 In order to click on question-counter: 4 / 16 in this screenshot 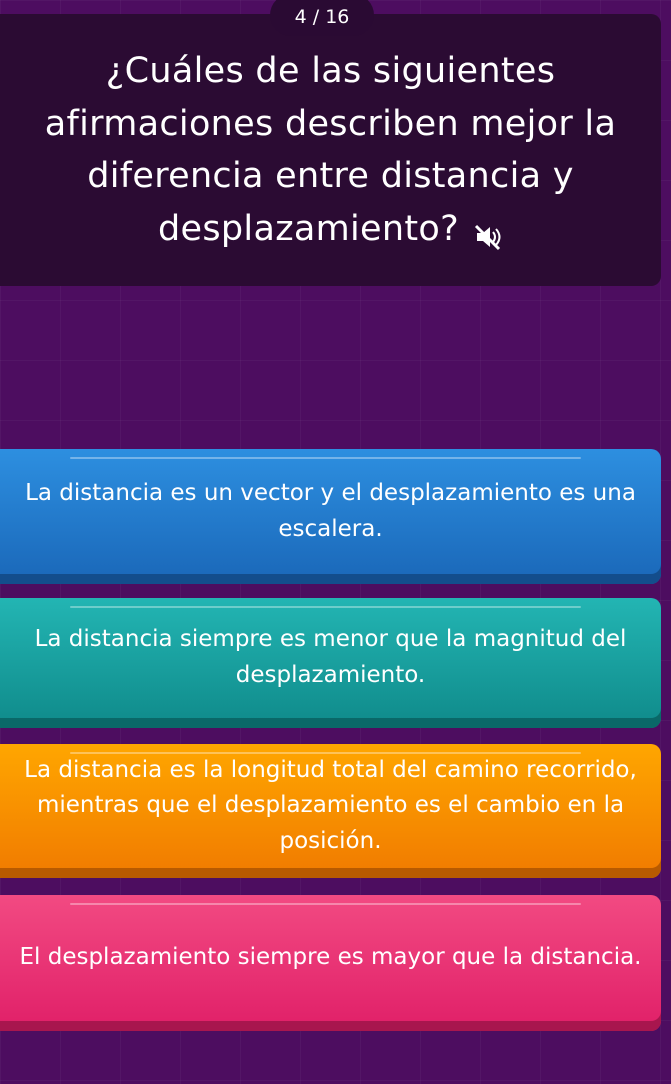, I will do `click(322, 18)`.